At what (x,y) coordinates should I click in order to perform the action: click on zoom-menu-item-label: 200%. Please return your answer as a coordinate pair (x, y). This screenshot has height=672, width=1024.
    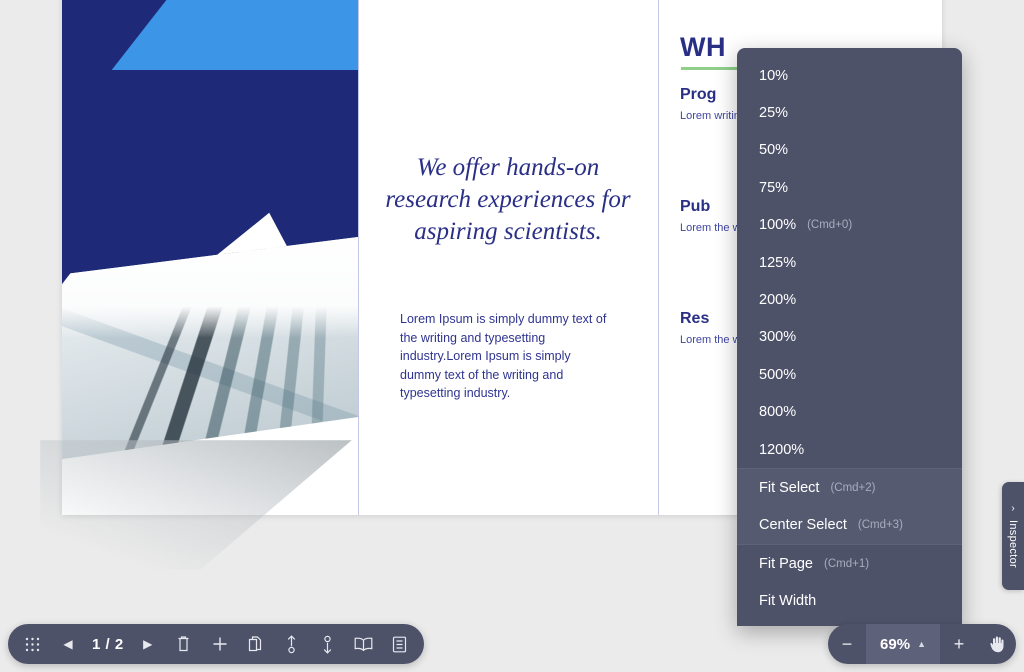
    Looking at the image, I should click on (778, 300).